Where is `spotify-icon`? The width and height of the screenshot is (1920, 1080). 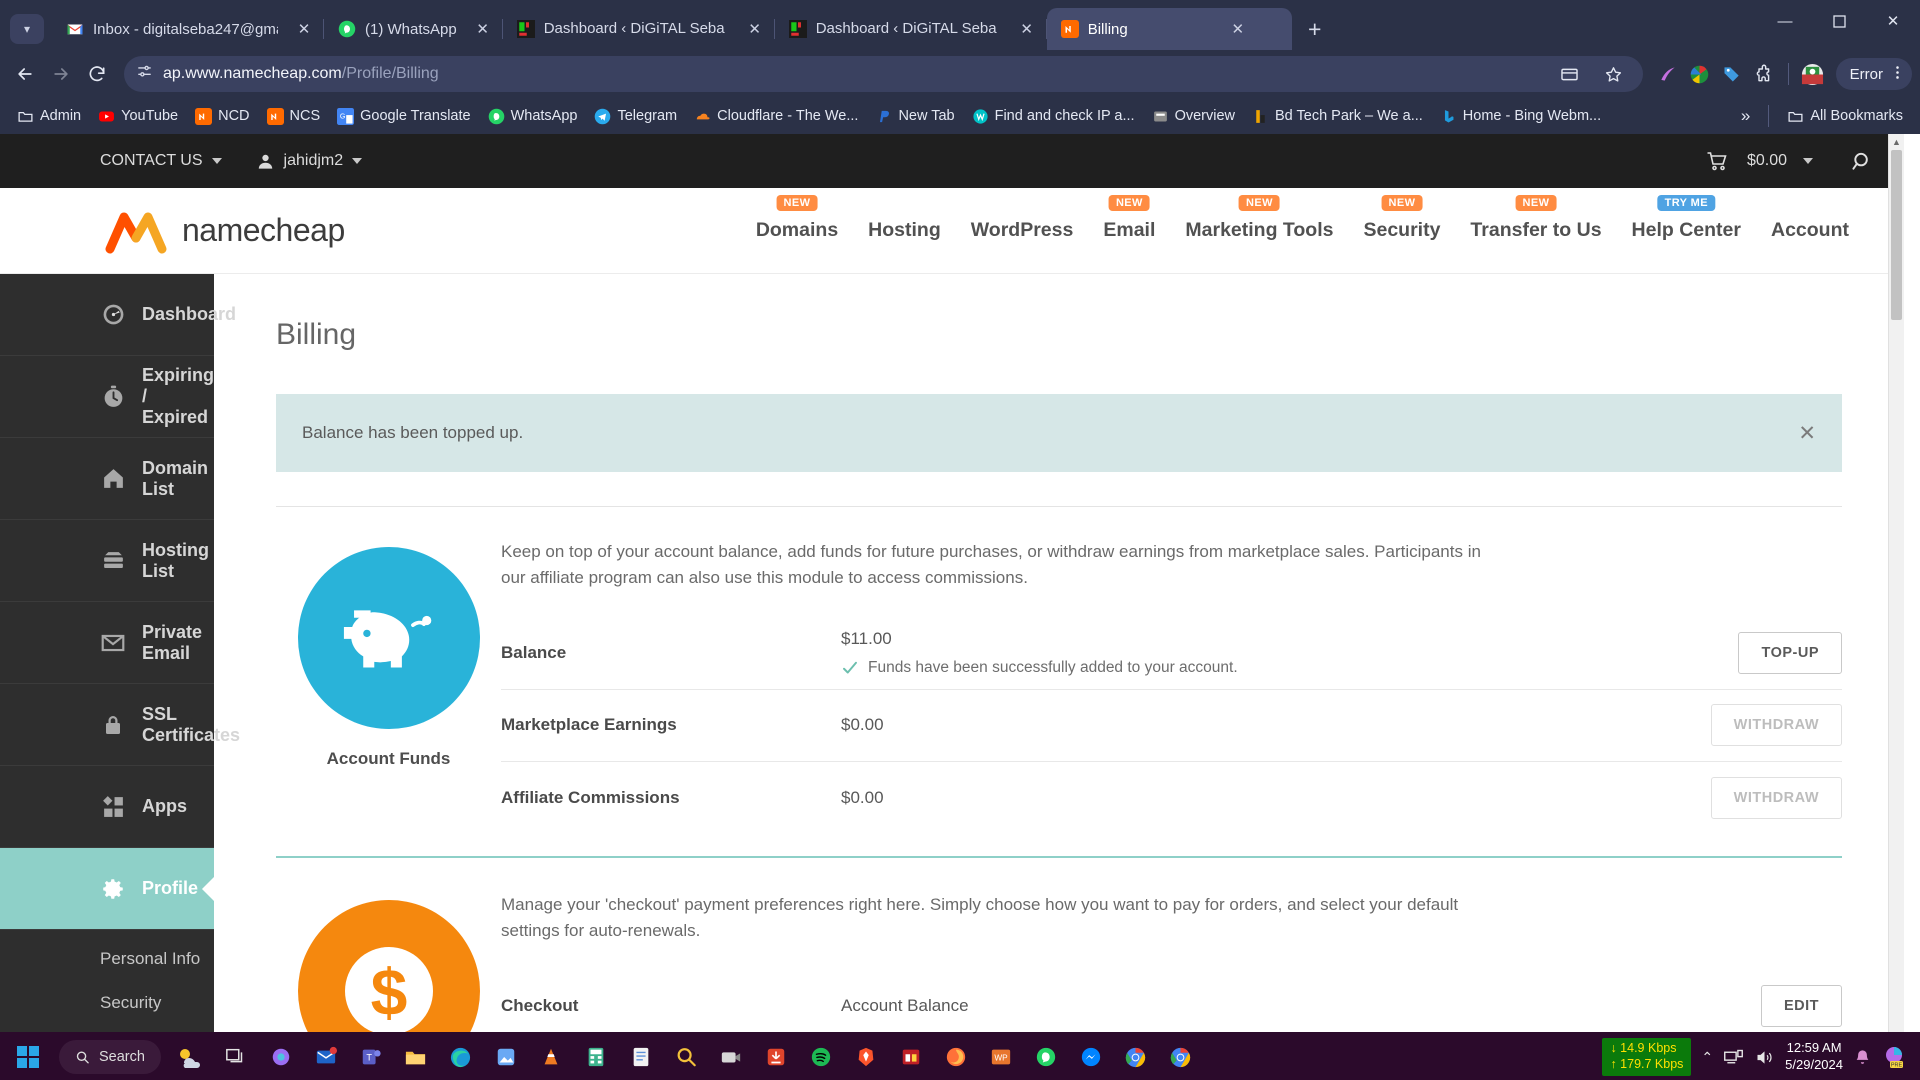 spotify-icon is located at coordinates (821, 1057).